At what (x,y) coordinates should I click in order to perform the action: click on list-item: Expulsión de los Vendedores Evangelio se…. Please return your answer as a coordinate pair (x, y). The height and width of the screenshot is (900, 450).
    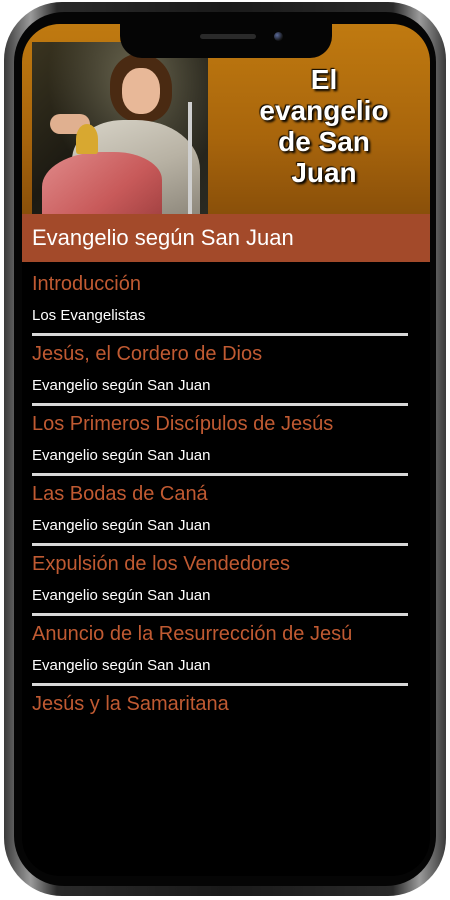
    Looking at the image, I should click on (226, 585).